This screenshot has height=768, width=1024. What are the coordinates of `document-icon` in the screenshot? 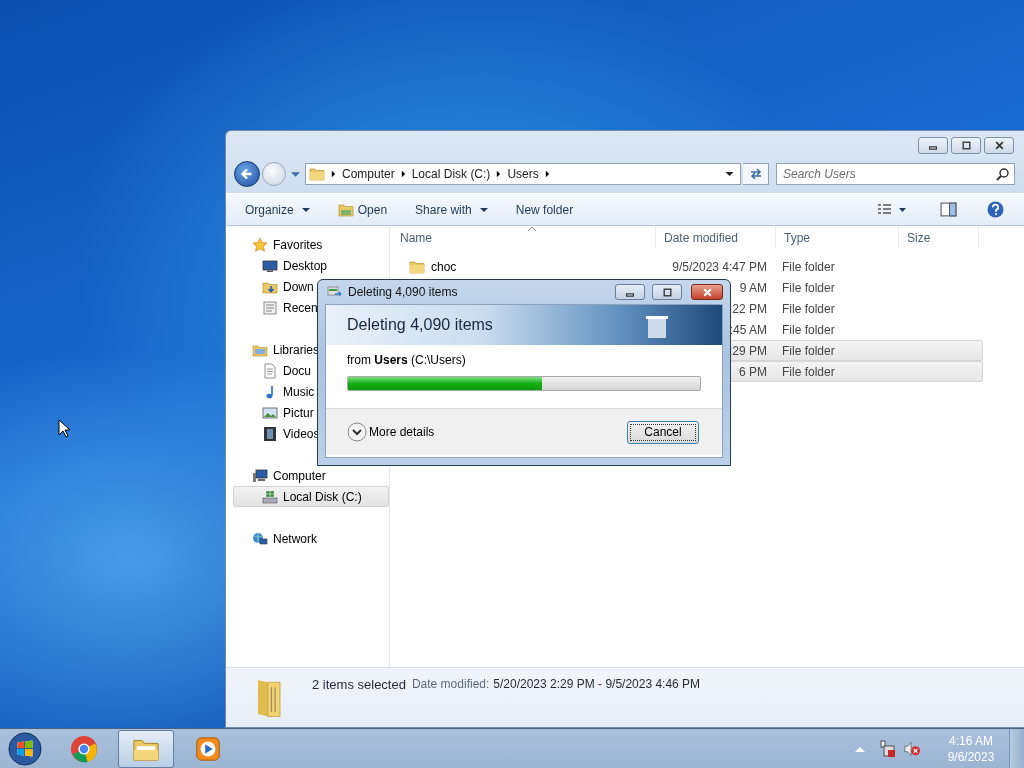 It's located at (270, 370).